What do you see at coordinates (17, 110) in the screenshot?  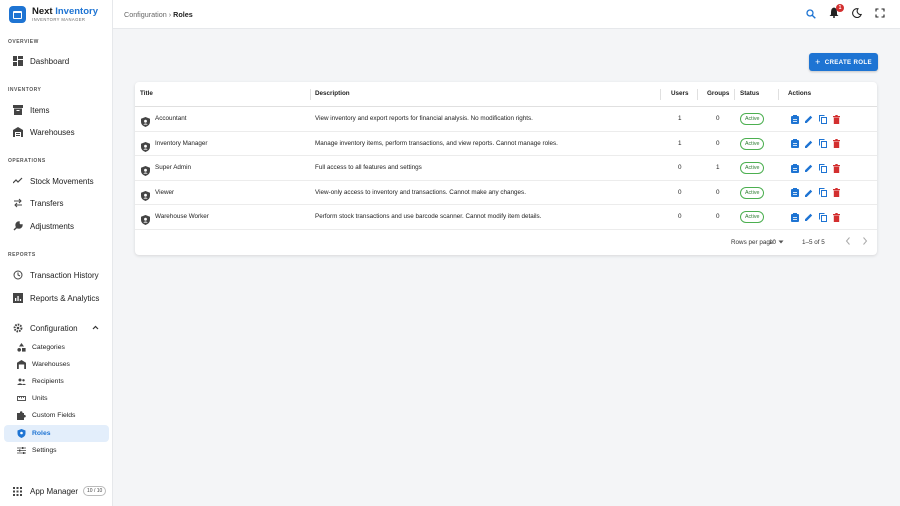 I see `archive-icon` at bounding box center [17, 110].